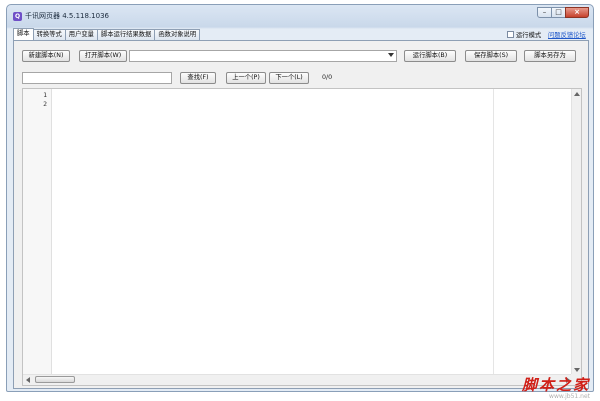 Image resolution: width=600 pixels, height=401 pixels. I want to click on tab-strip: 脚本 转换等式 用户变量 脚本运行结果数据 函数对象说明, so click(107, 34).